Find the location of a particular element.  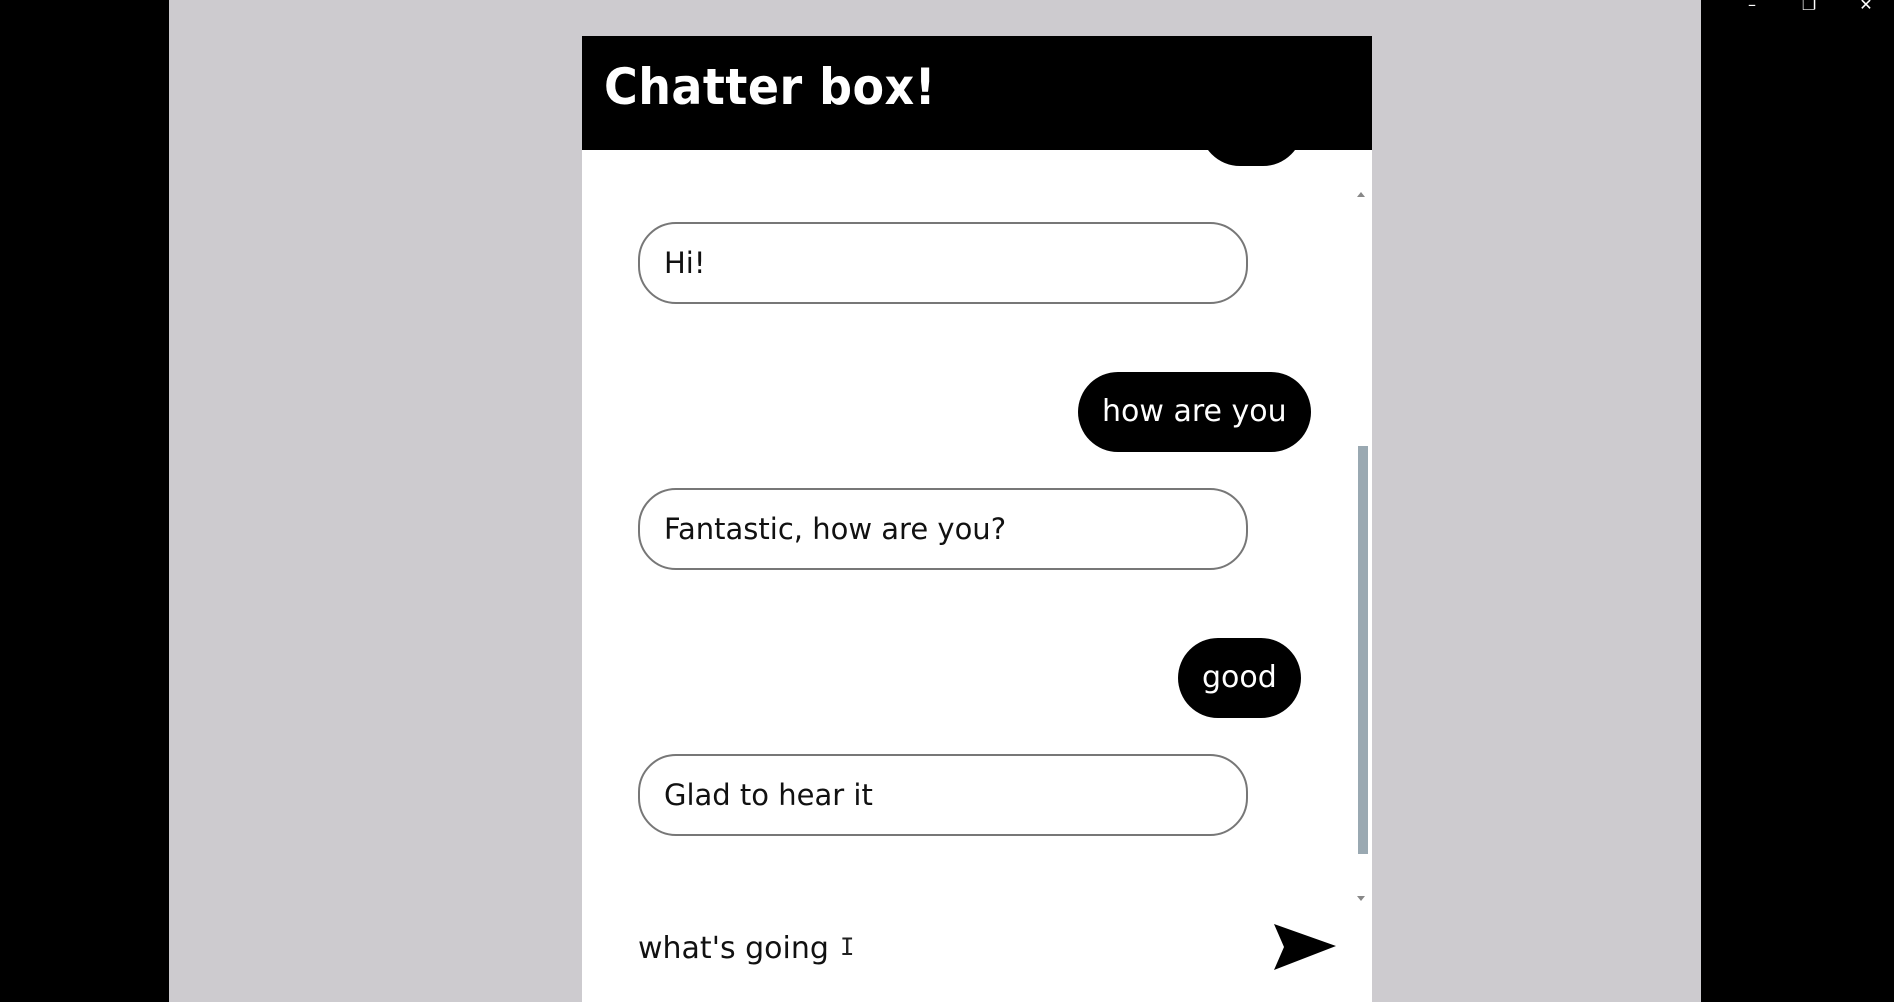

message-scrollbar is located at coordinates (1362, 525).